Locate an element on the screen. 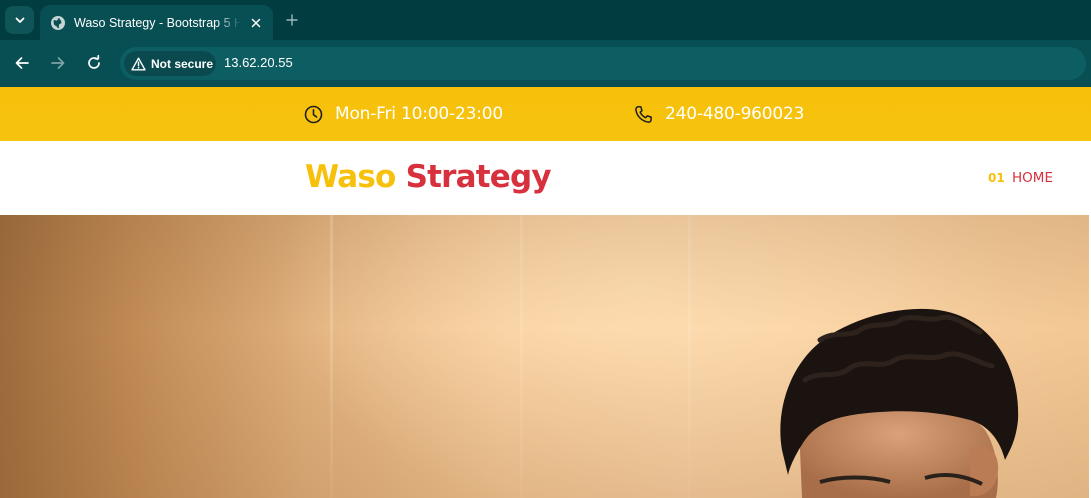 This screenshot has height=498, width=1091. plus-icon is located at coordinates (292, 20).